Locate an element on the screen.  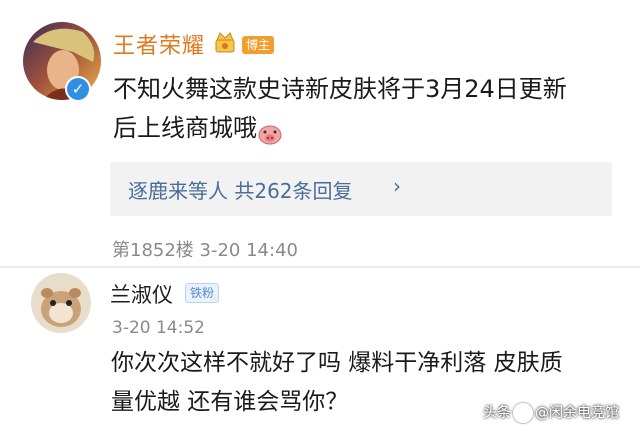
chevron-right-icon: › is located at coordinates (397, 186).